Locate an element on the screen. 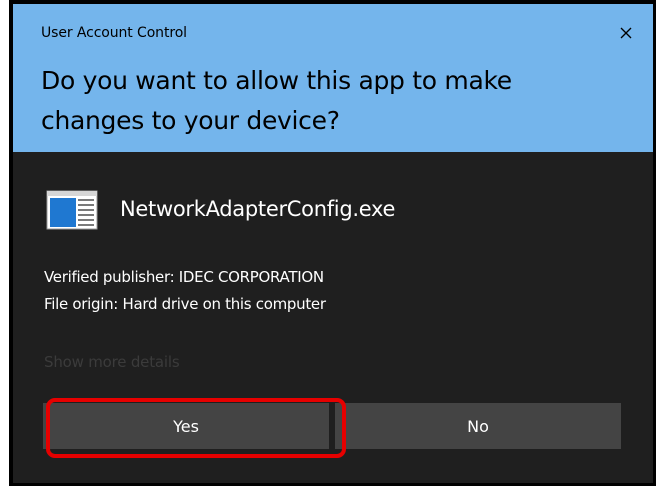 This screenshot has height=486, width=656. no-button: No is located at coordinates (478, 426).